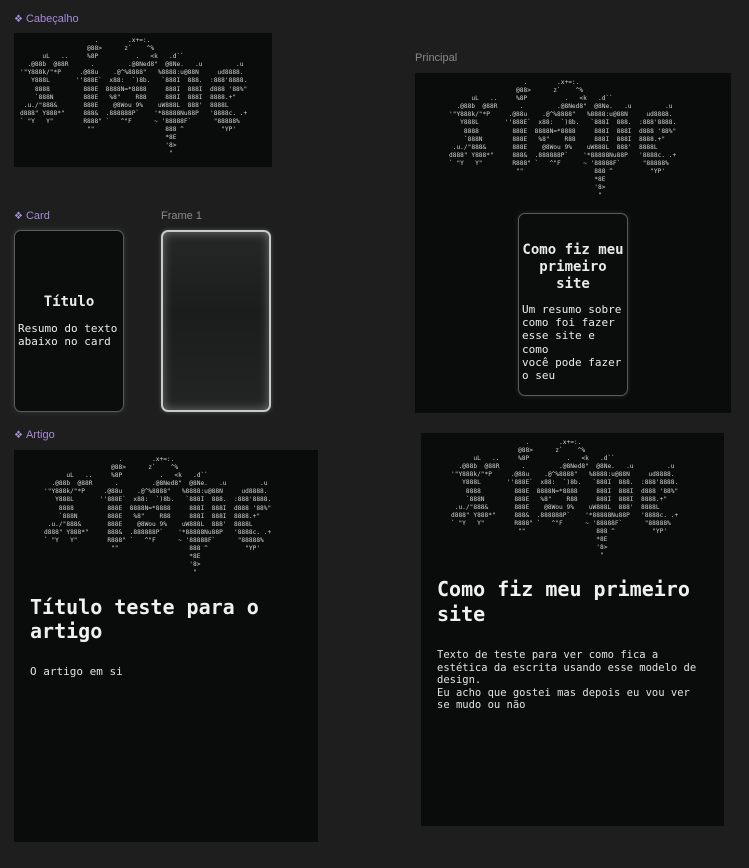  I want to click on card-title: Como fiz meu primeiro site, so click(573, 267).